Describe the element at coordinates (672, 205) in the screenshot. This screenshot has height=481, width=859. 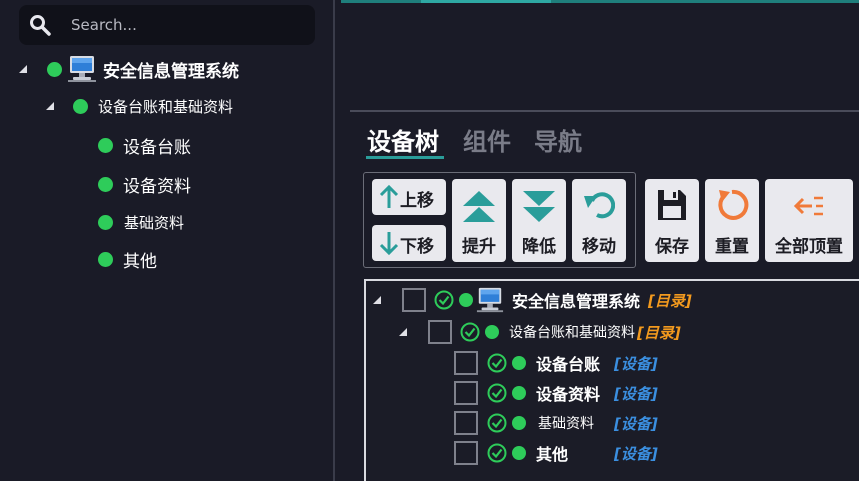
I see `save-disk-icon` at that location.